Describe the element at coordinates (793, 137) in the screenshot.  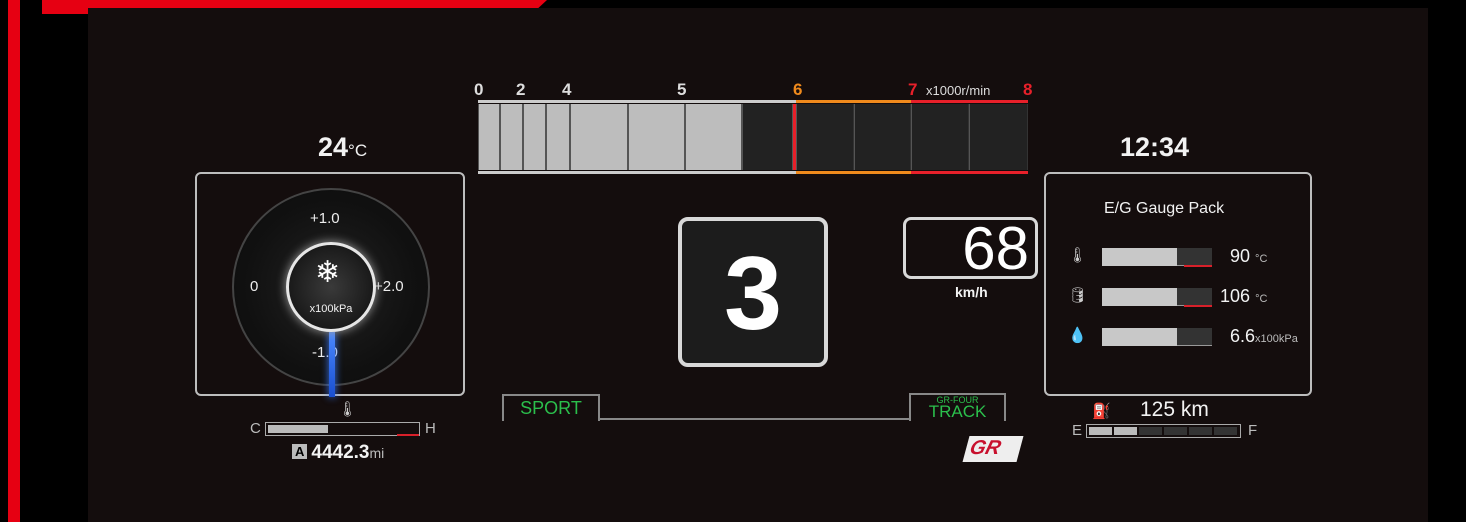
I see `tach-current-mark` at that location.